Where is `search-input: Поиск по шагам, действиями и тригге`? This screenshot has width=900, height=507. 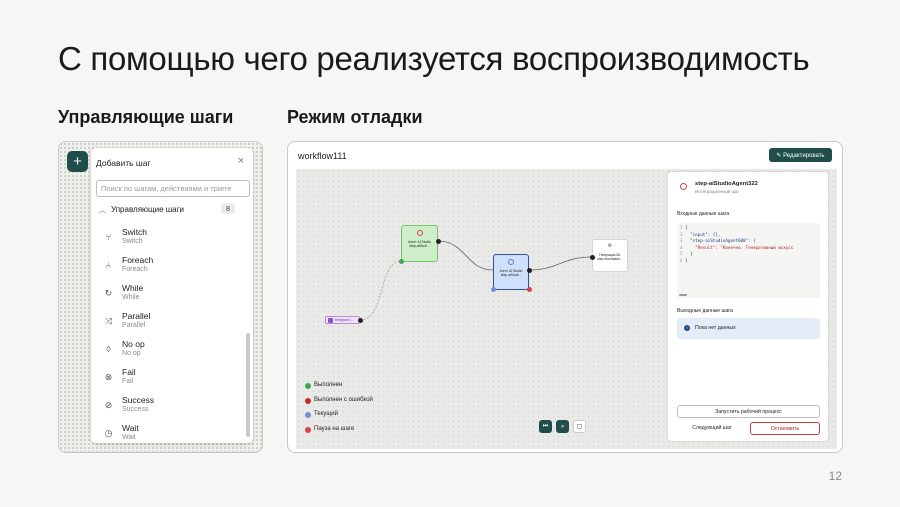
search-input: Поиск по шагам, действиями и тригге is located at coordinates (173, 188).